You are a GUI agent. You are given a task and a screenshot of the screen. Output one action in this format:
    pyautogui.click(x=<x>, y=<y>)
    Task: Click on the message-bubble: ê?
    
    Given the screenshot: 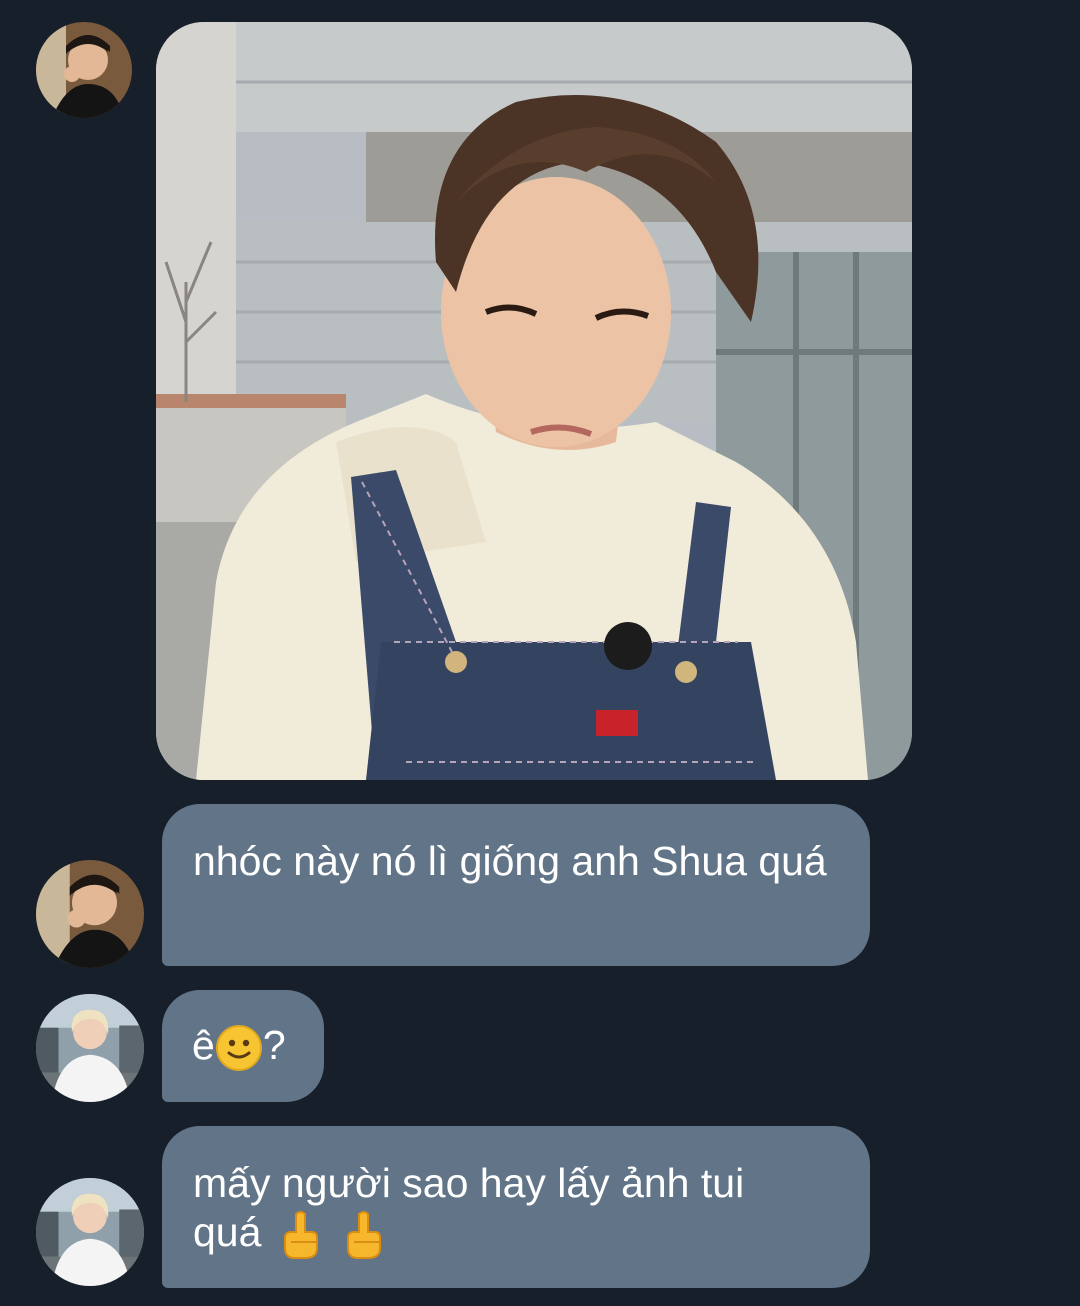 What is the action you would take?
    pyautogui.click(x=243, y=1046)
    